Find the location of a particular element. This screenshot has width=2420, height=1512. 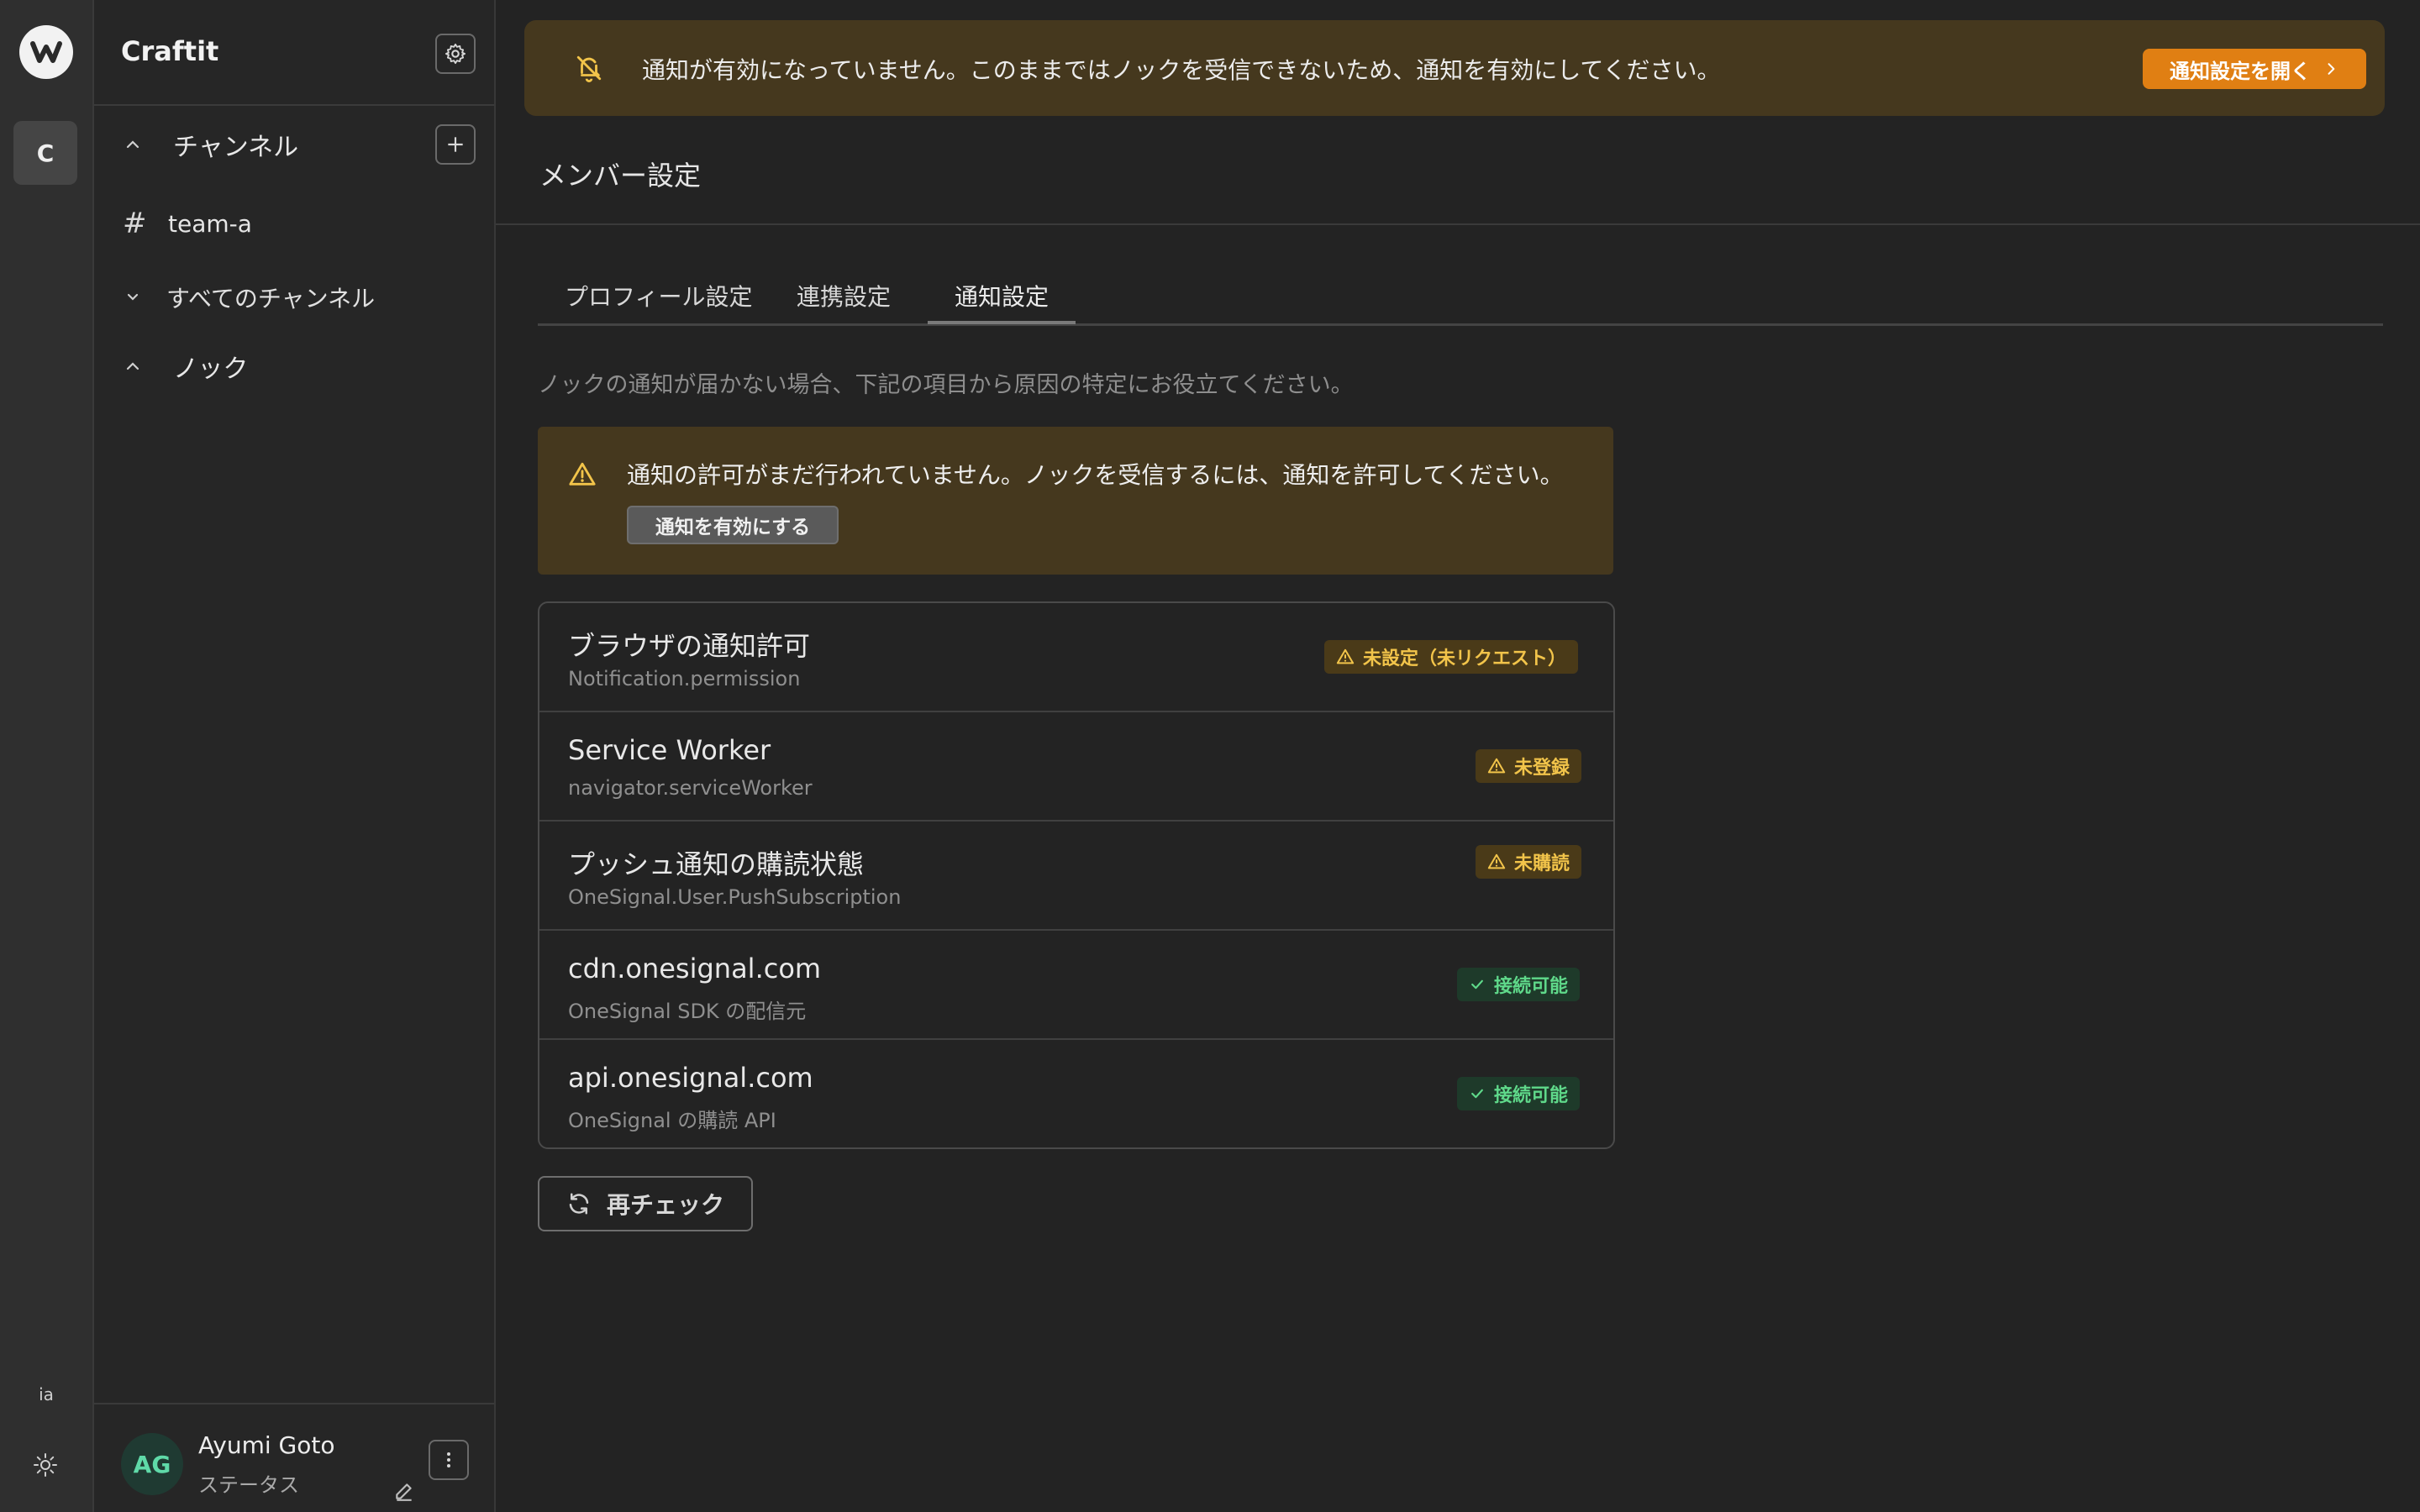

user-menu-button is located at coordinates (449, 1460).